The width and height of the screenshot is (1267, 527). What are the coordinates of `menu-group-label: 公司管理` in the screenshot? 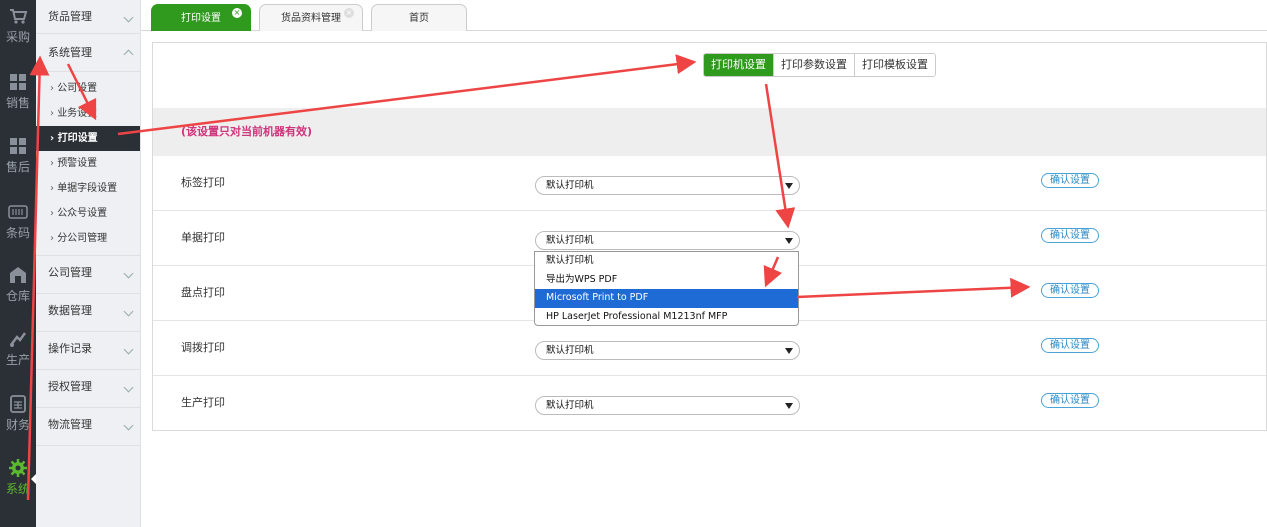 It's located at (70, 272).